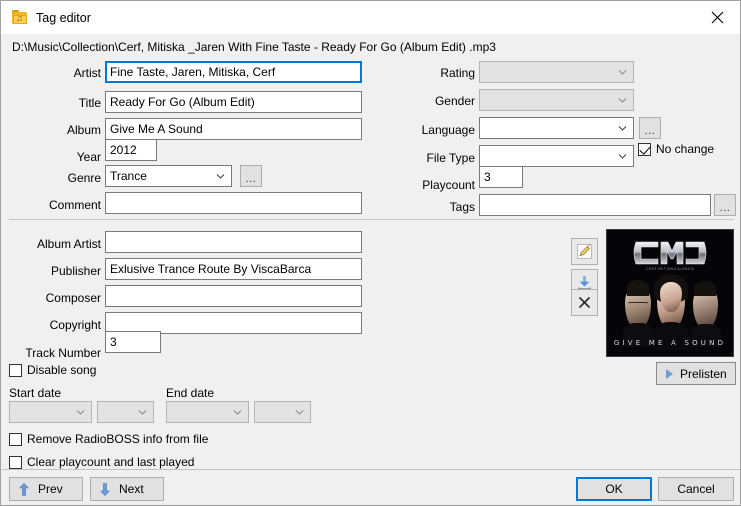  What do you see at coordinates (190, 393) in the screenshot?
I see `label-end-date: End date` at bounding box center [190, 393].